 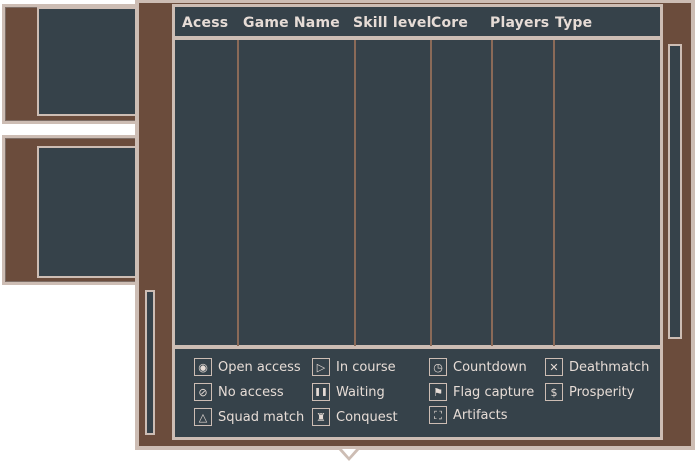 I want to click on deathmatch-icon: ✕, so click(x=554, y=367).